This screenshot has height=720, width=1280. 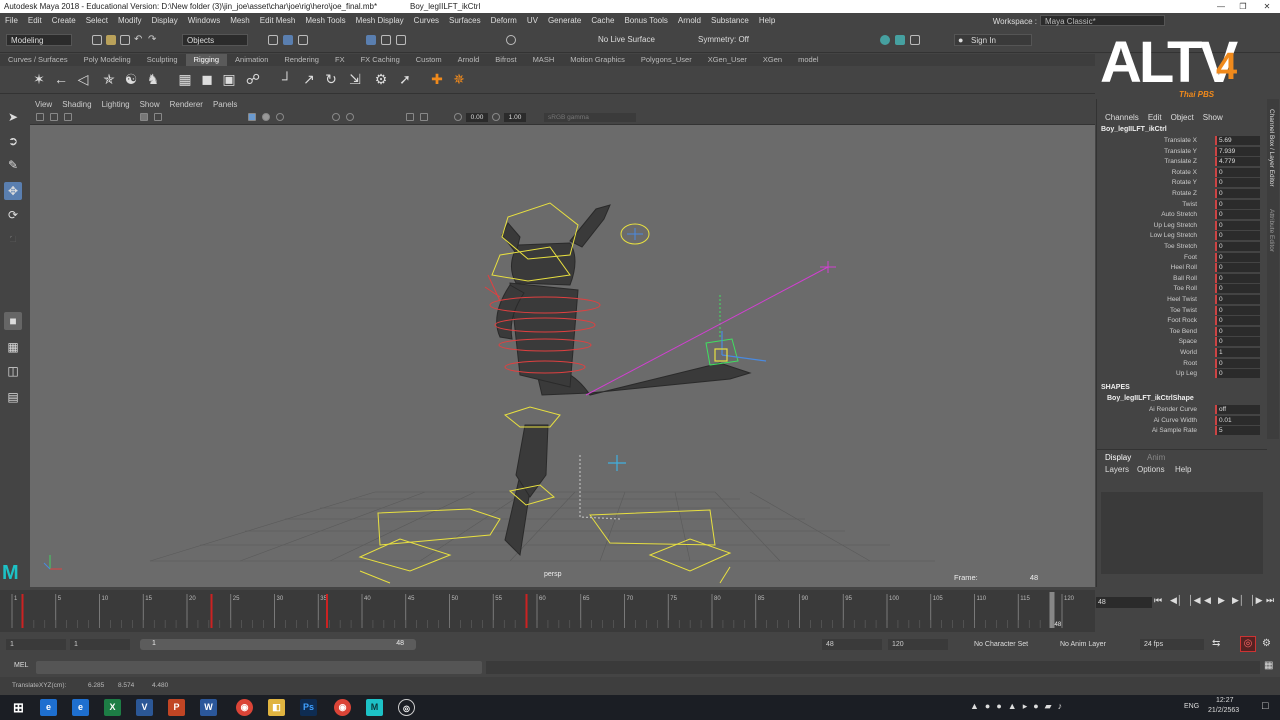 What do you see at coordinates (1237, 140) in the screenshot?
I see `attribute-value: 5.69` at bounding box center [1237, 140].